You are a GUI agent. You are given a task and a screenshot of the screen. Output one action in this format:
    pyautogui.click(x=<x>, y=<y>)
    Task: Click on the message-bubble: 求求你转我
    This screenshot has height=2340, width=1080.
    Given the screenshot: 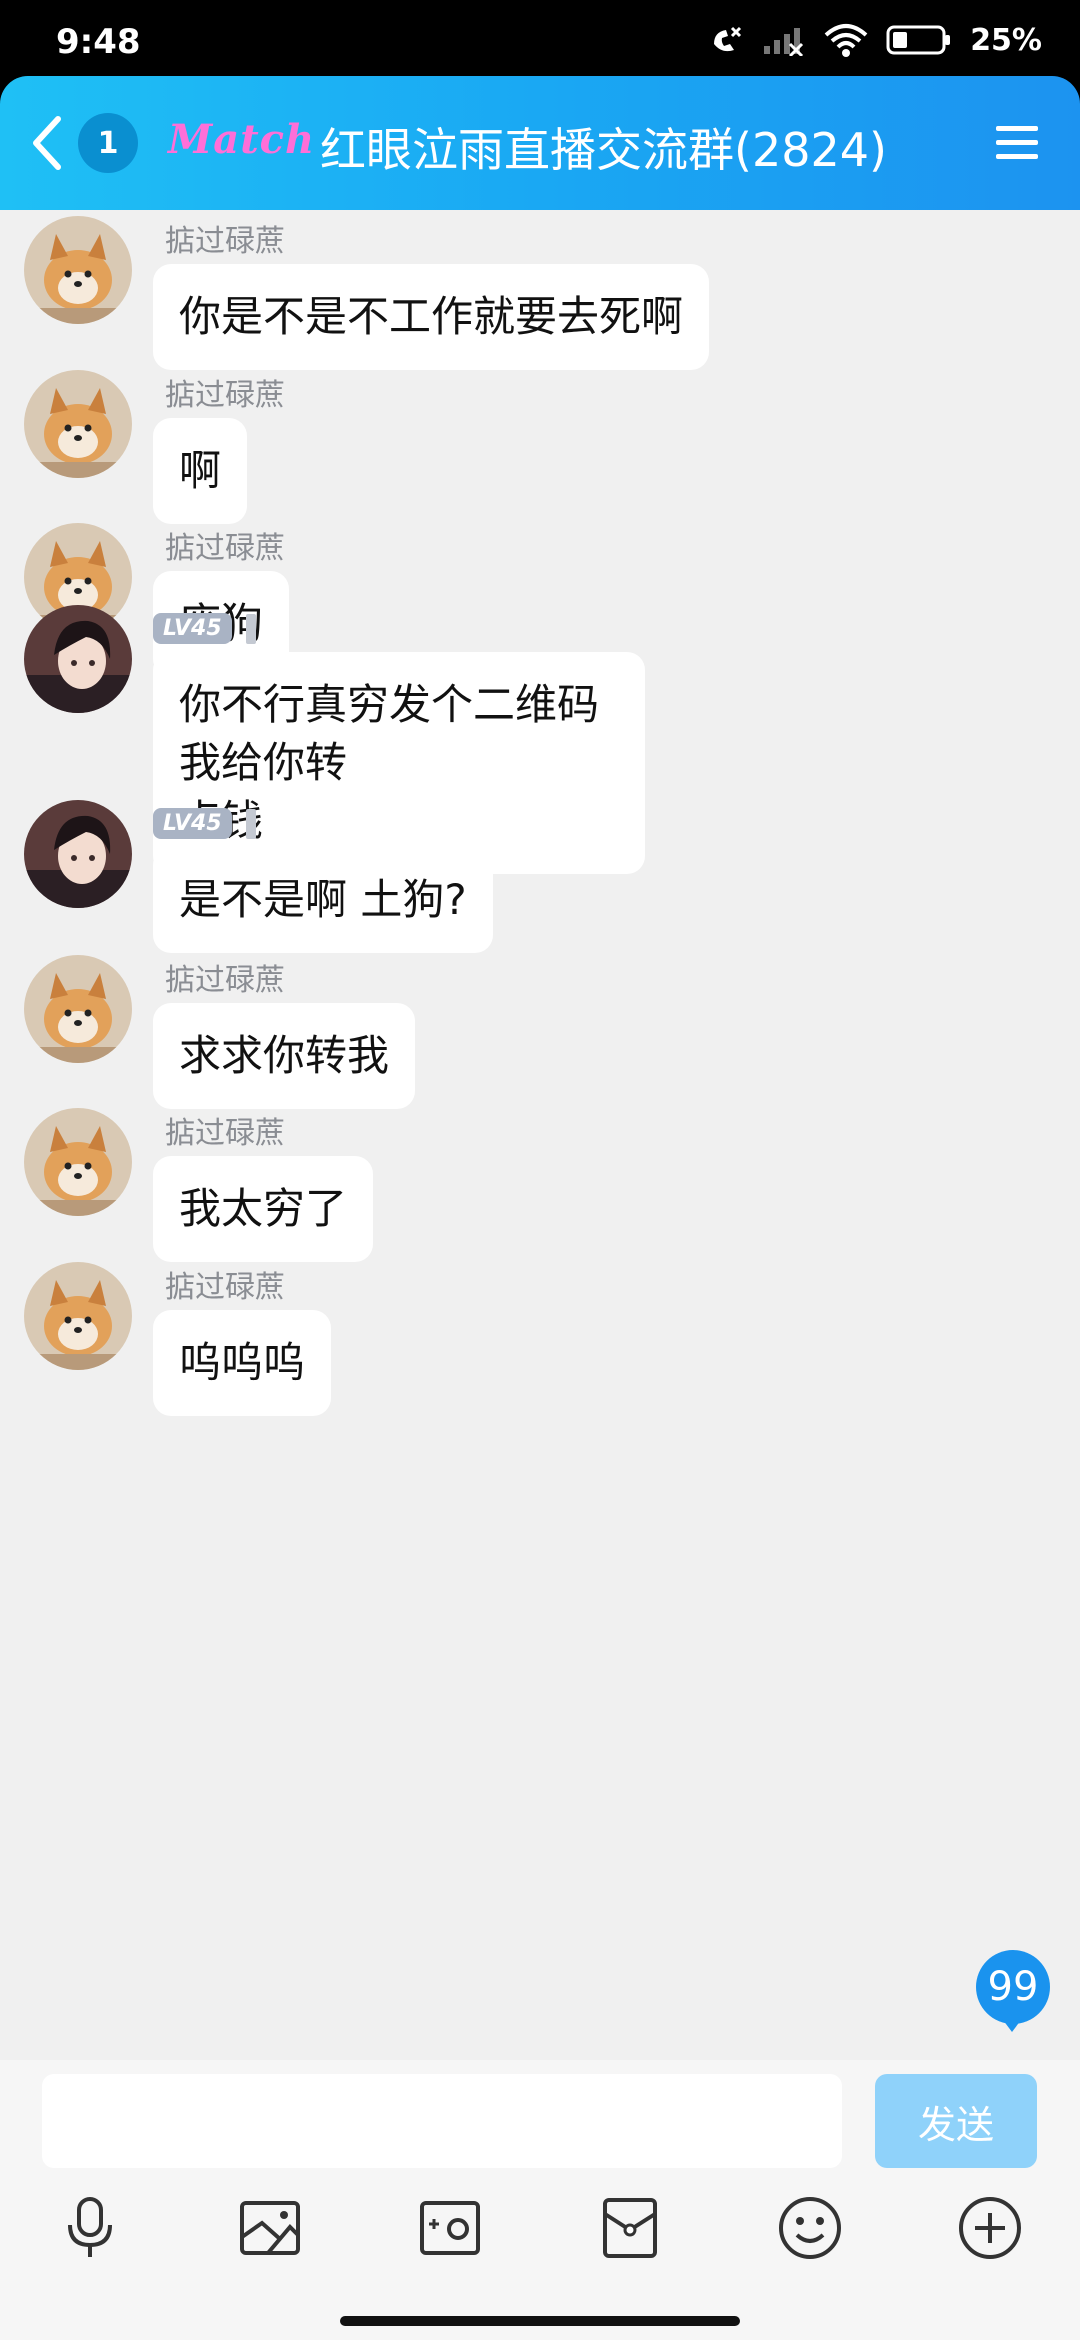 What is the action you would take?
    pyautogui.click(x=284, y=1056)
    